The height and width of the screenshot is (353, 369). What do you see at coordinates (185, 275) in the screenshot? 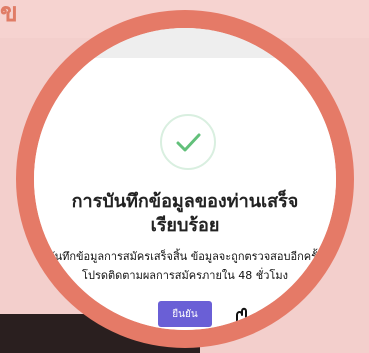
I see `modal-description-line-2: โปรดติดตามผลการสมัครภายใน 48 ชั่วโมง` at bounding box center [185, 275].